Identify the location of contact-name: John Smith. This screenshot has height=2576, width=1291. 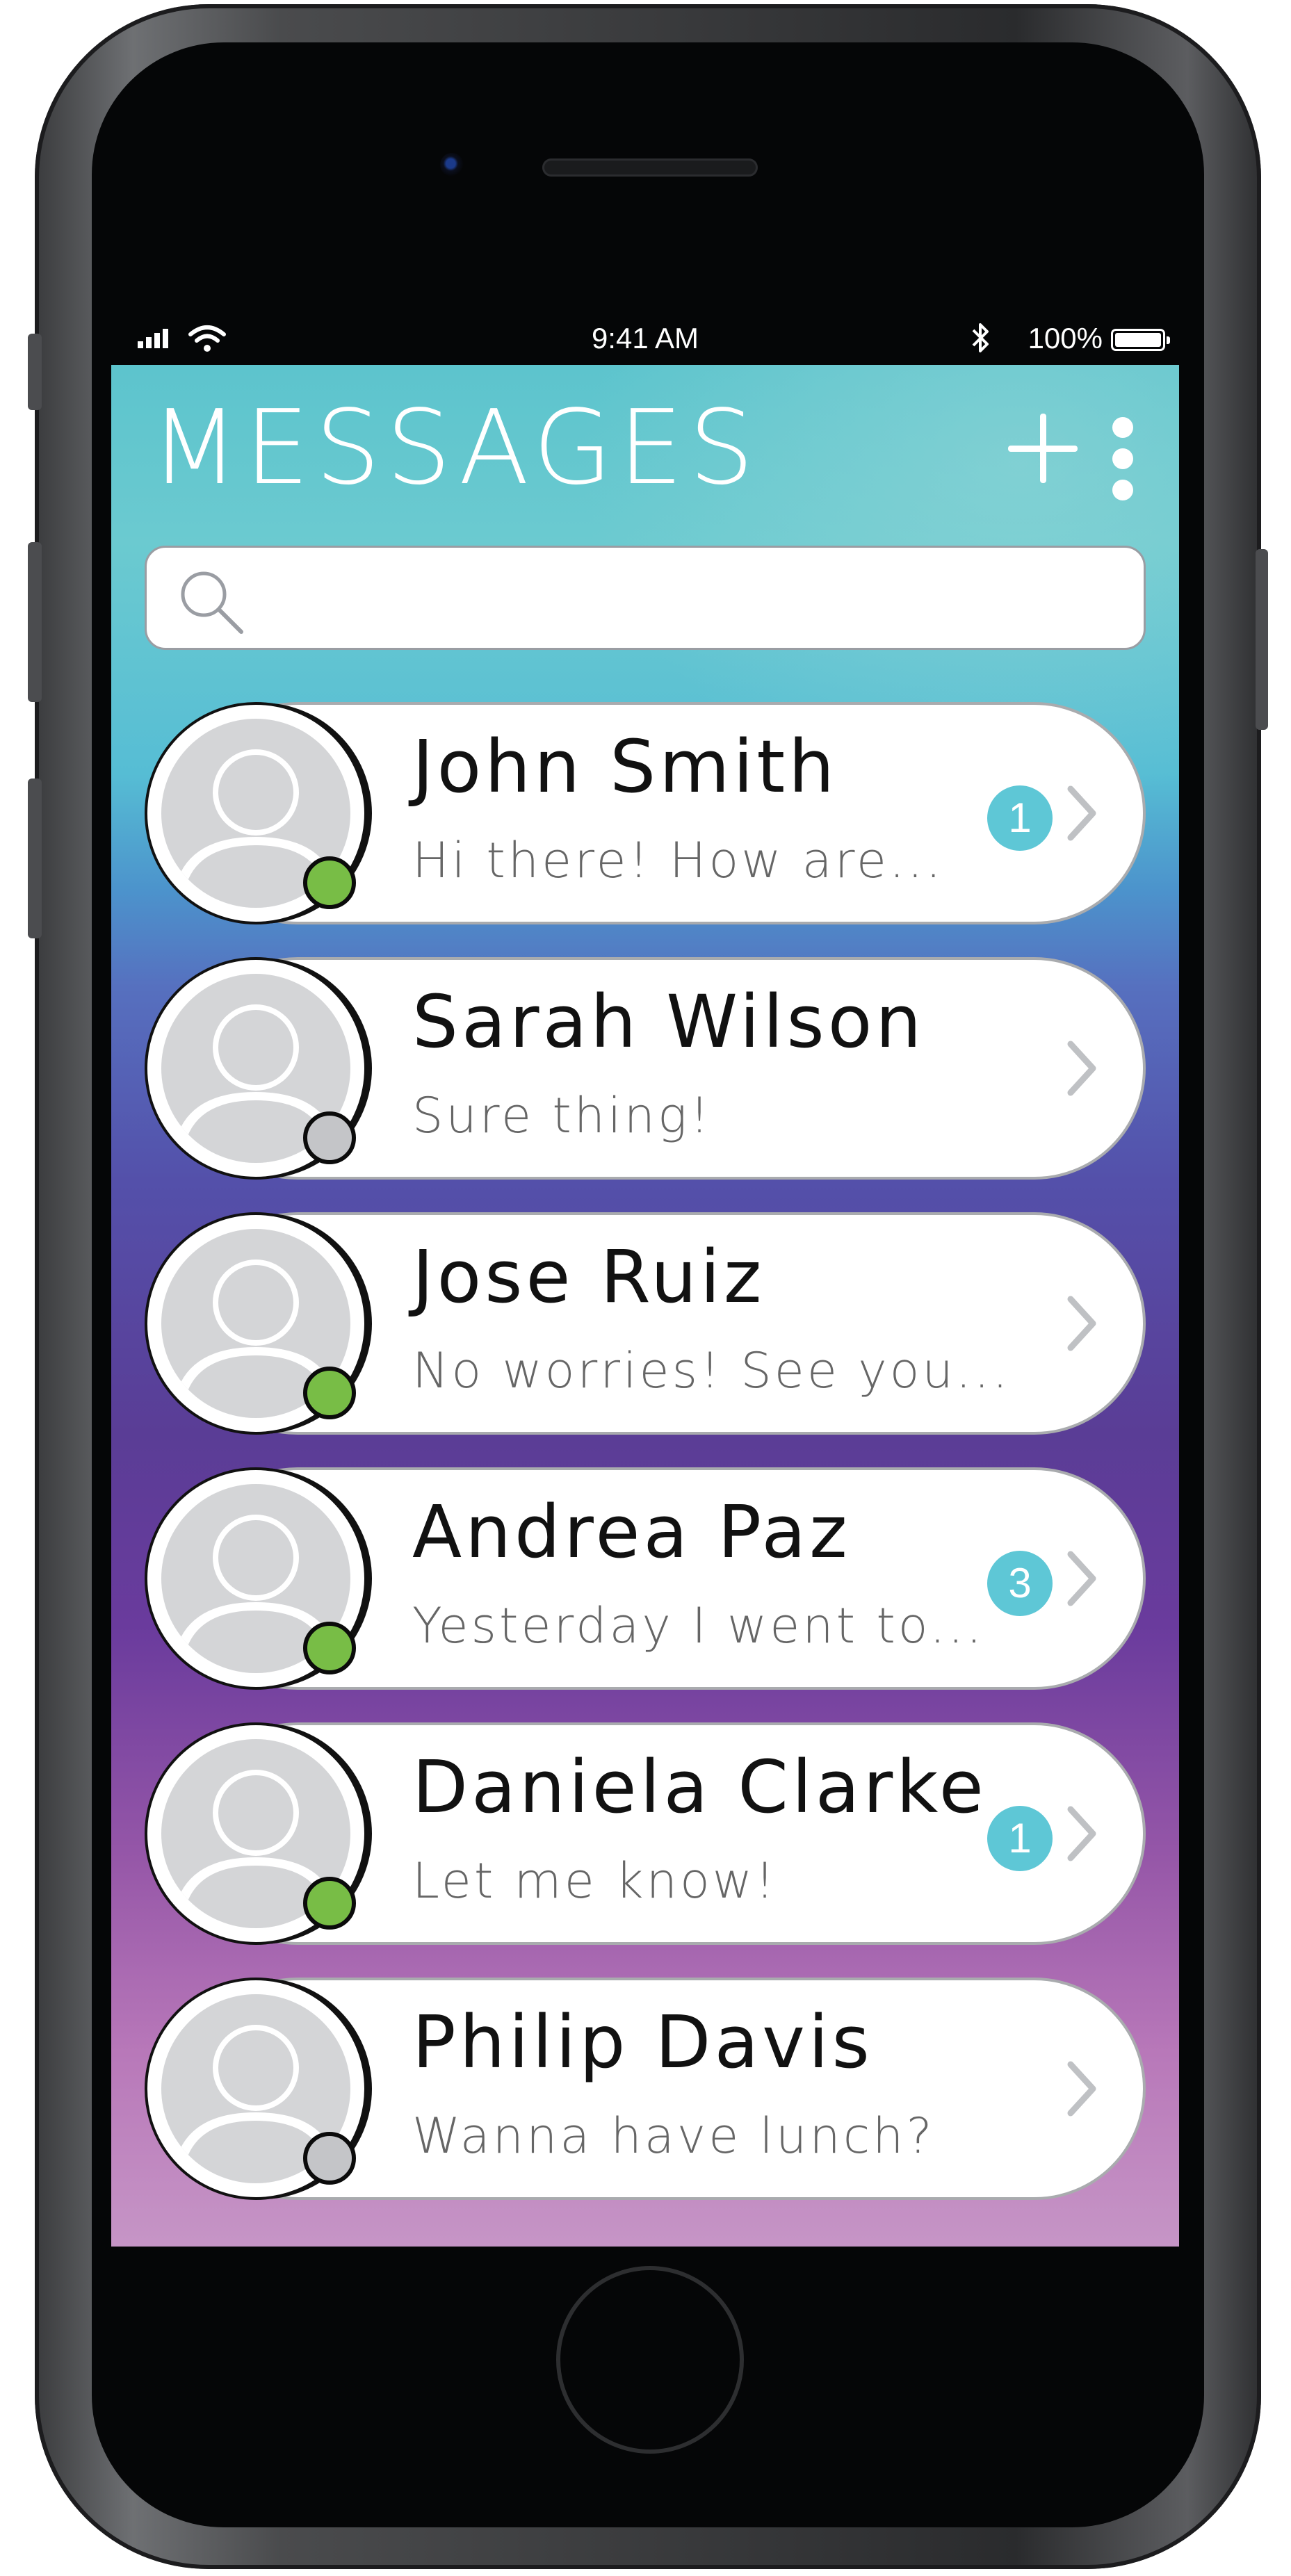
(625, 766).